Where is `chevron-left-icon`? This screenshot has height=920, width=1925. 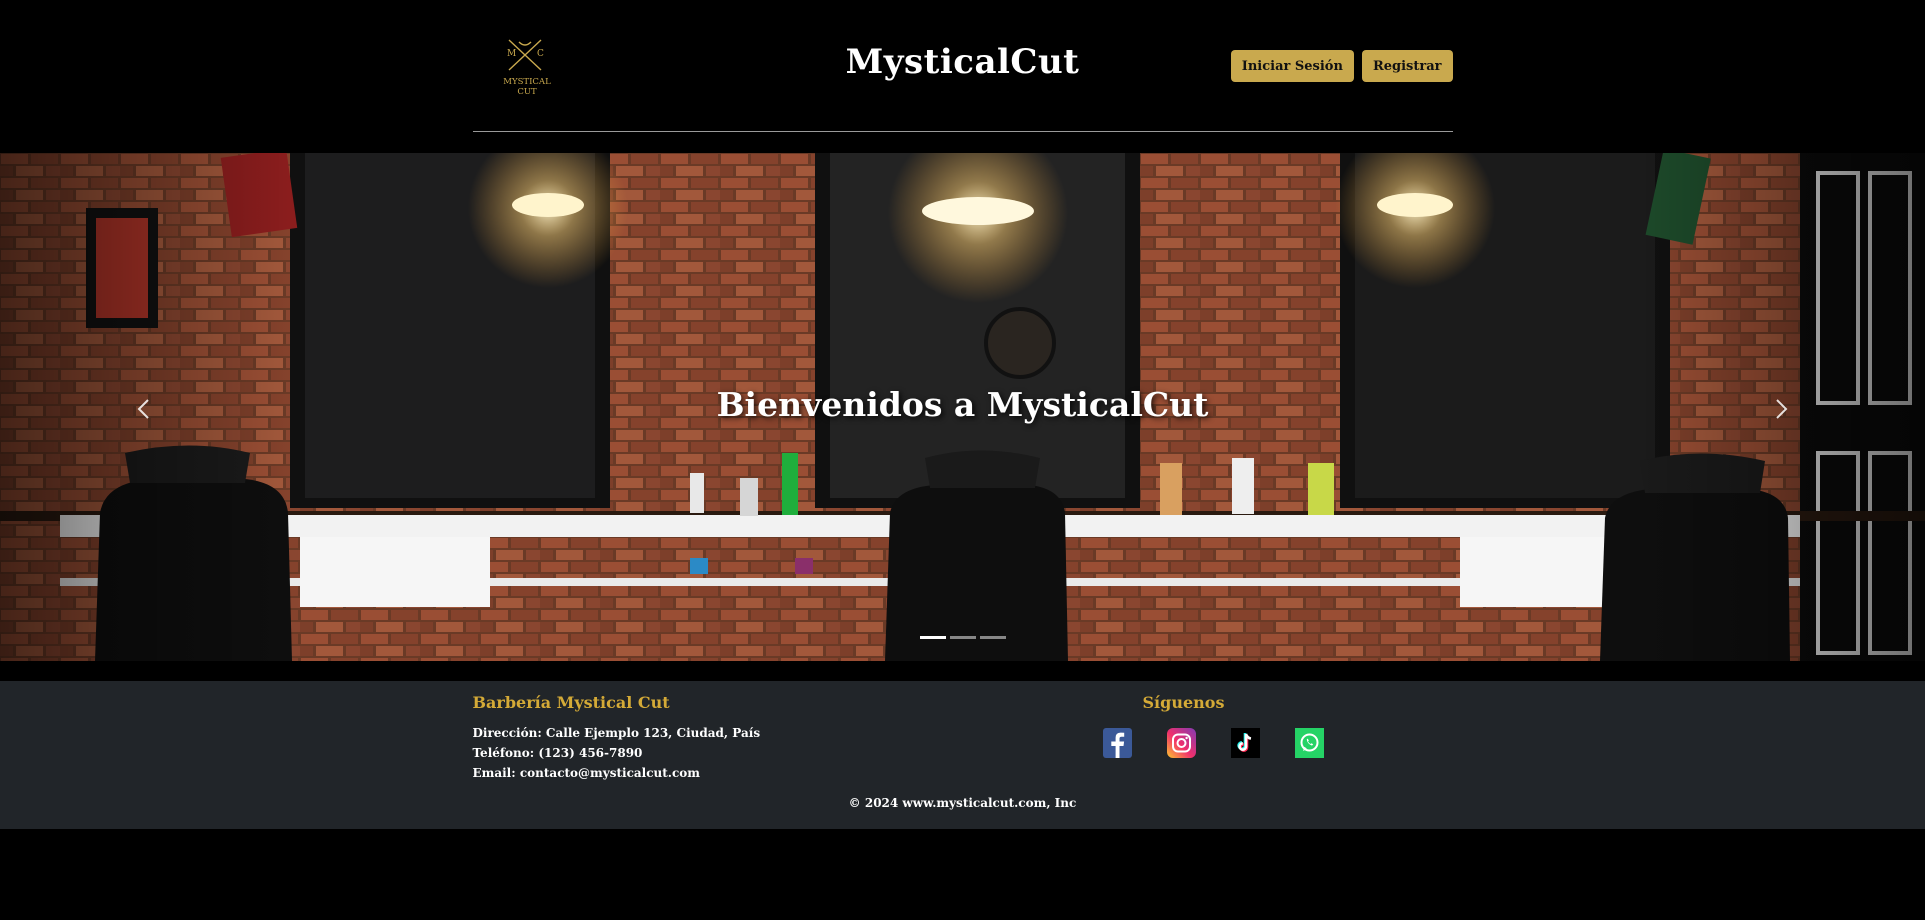
chevron-left-icon is located at coordinates (143, 409).